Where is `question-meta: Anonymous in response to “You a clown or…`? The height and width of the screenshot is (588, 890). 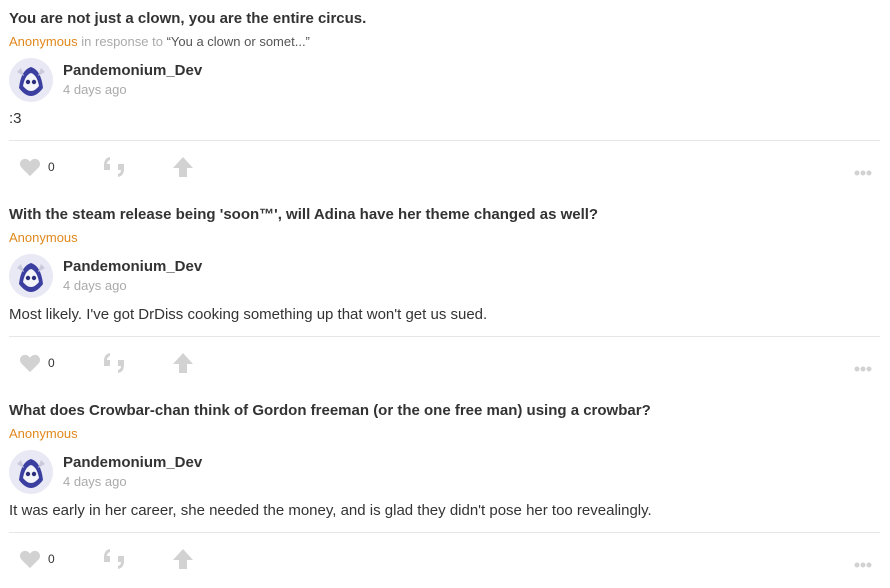 question-meta: Anonymous in response to “You a clown or… is located at coordinates (159, 41).